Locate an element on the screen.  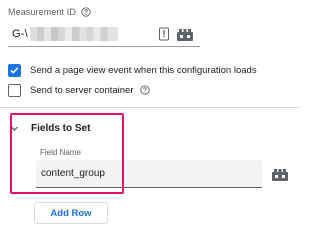
measurement-id-redacted is located at coordinates (73, 33).